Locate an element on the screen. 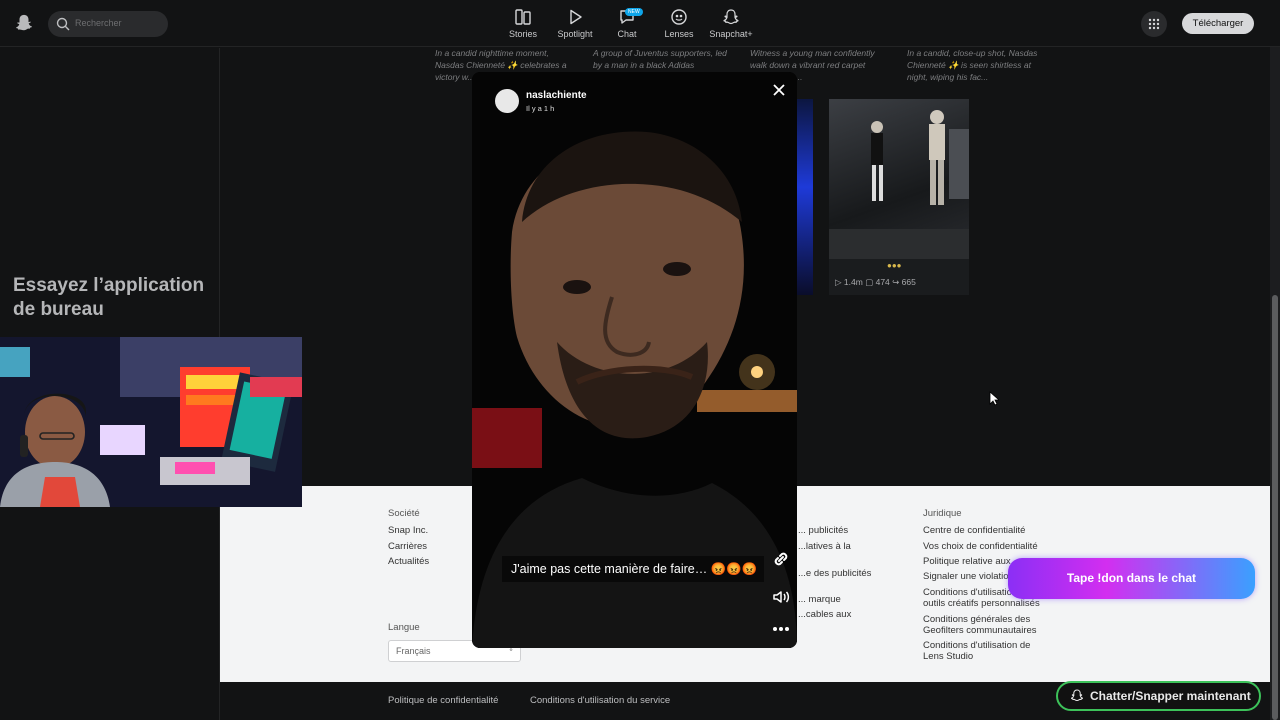  nav-spotlight: Spotlight is located at coordinates (575, 26).